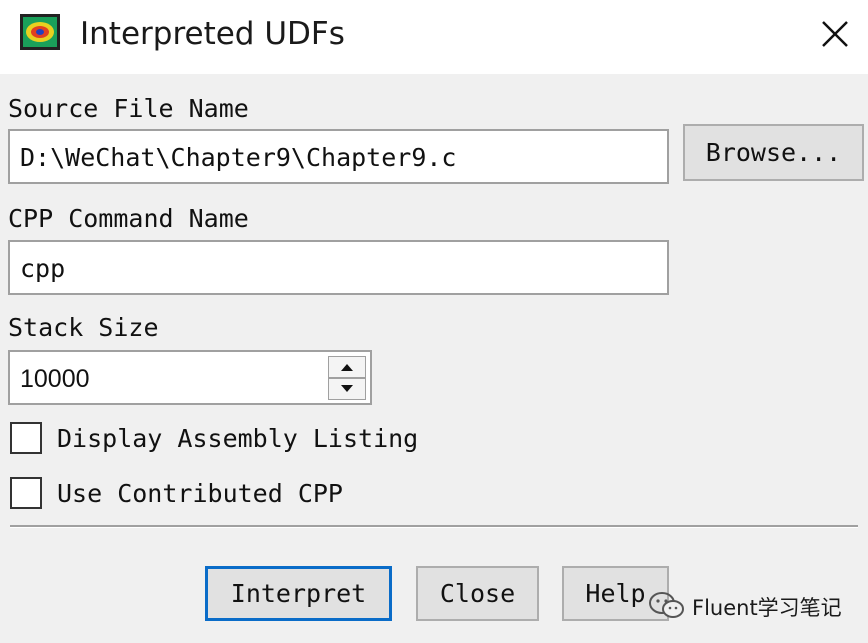 The image size is (868, 643). I want to click on stack-size-input: 10000, so click(190, 377).